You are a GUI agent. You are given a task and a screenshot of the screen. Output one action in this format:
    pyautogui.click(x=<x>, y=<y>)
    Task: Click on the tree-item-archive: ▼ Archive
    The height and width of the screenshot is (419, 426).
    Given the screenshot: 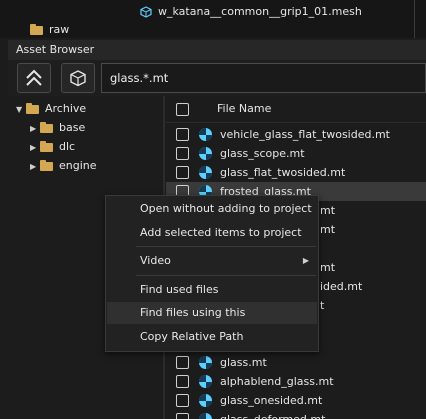 What is the action you would take?
    pyautogui.click(x=51, y=108)
    